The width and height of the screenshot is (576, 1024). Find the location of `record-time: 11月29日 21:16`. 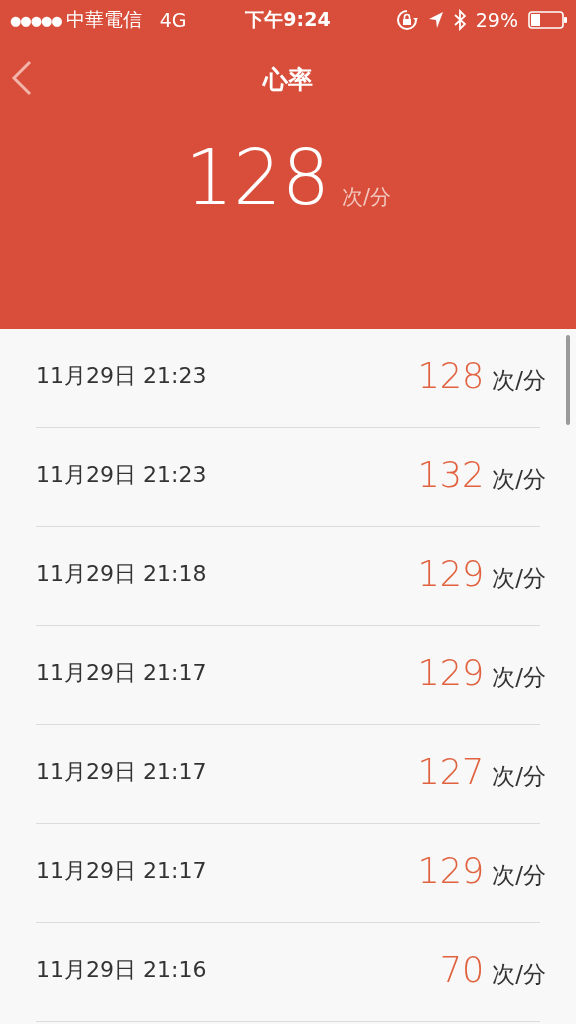

record-time: 11月29日 21:16 is located at coordinates (121, 970).